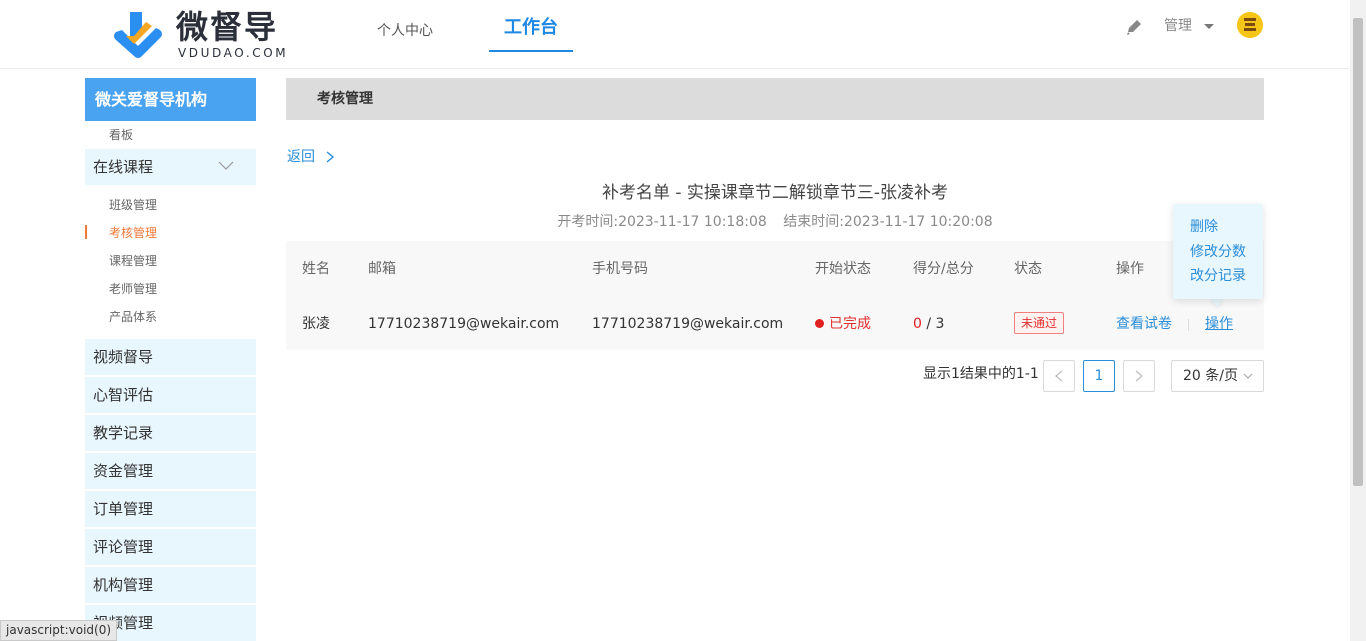  What do you see at coordinates (170, 509) in the screenshot?
I see `sidebar-item-order-manage: 订单管理` at bounding box center [170, 509].